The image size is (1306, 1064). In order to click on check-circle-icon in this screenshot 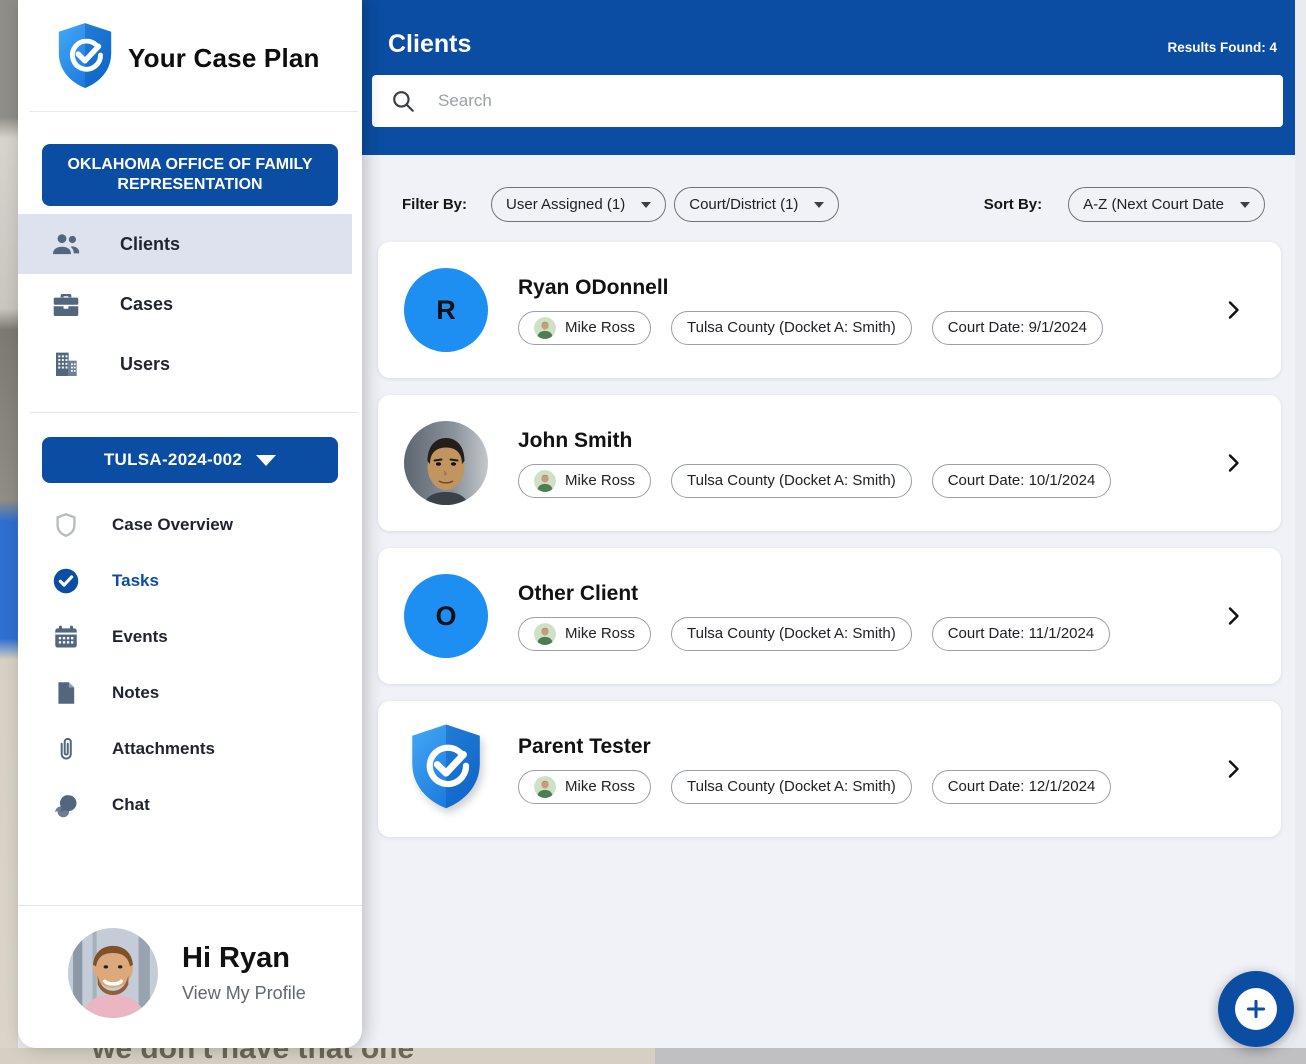, I will do `click(66, 581)`.